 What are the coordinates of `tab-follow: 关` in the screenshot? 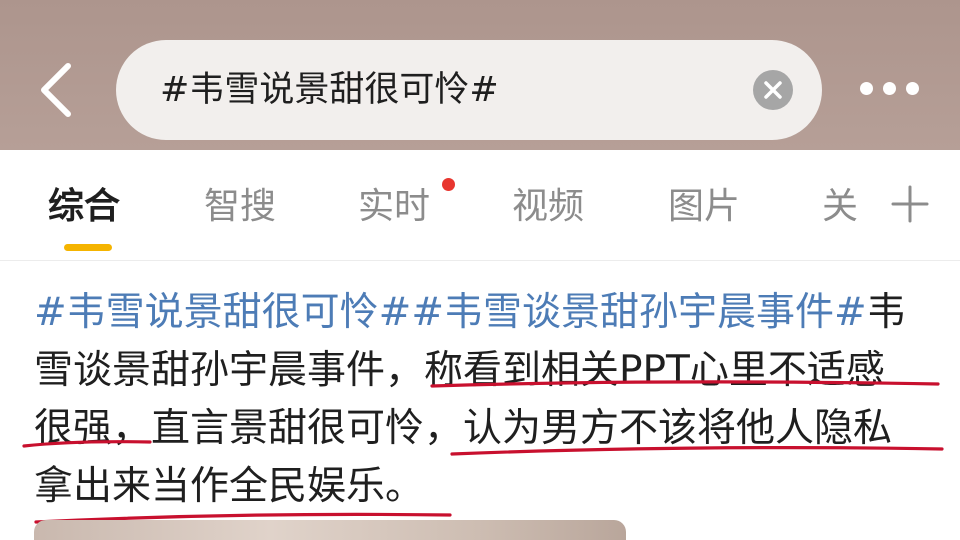 It's located at (840, 207).